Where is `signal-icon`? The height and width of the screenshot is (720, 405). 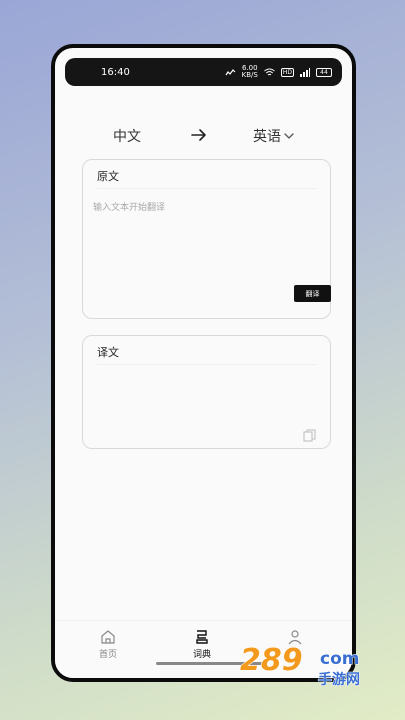
signal-icon is located at coordinates (305, 72).